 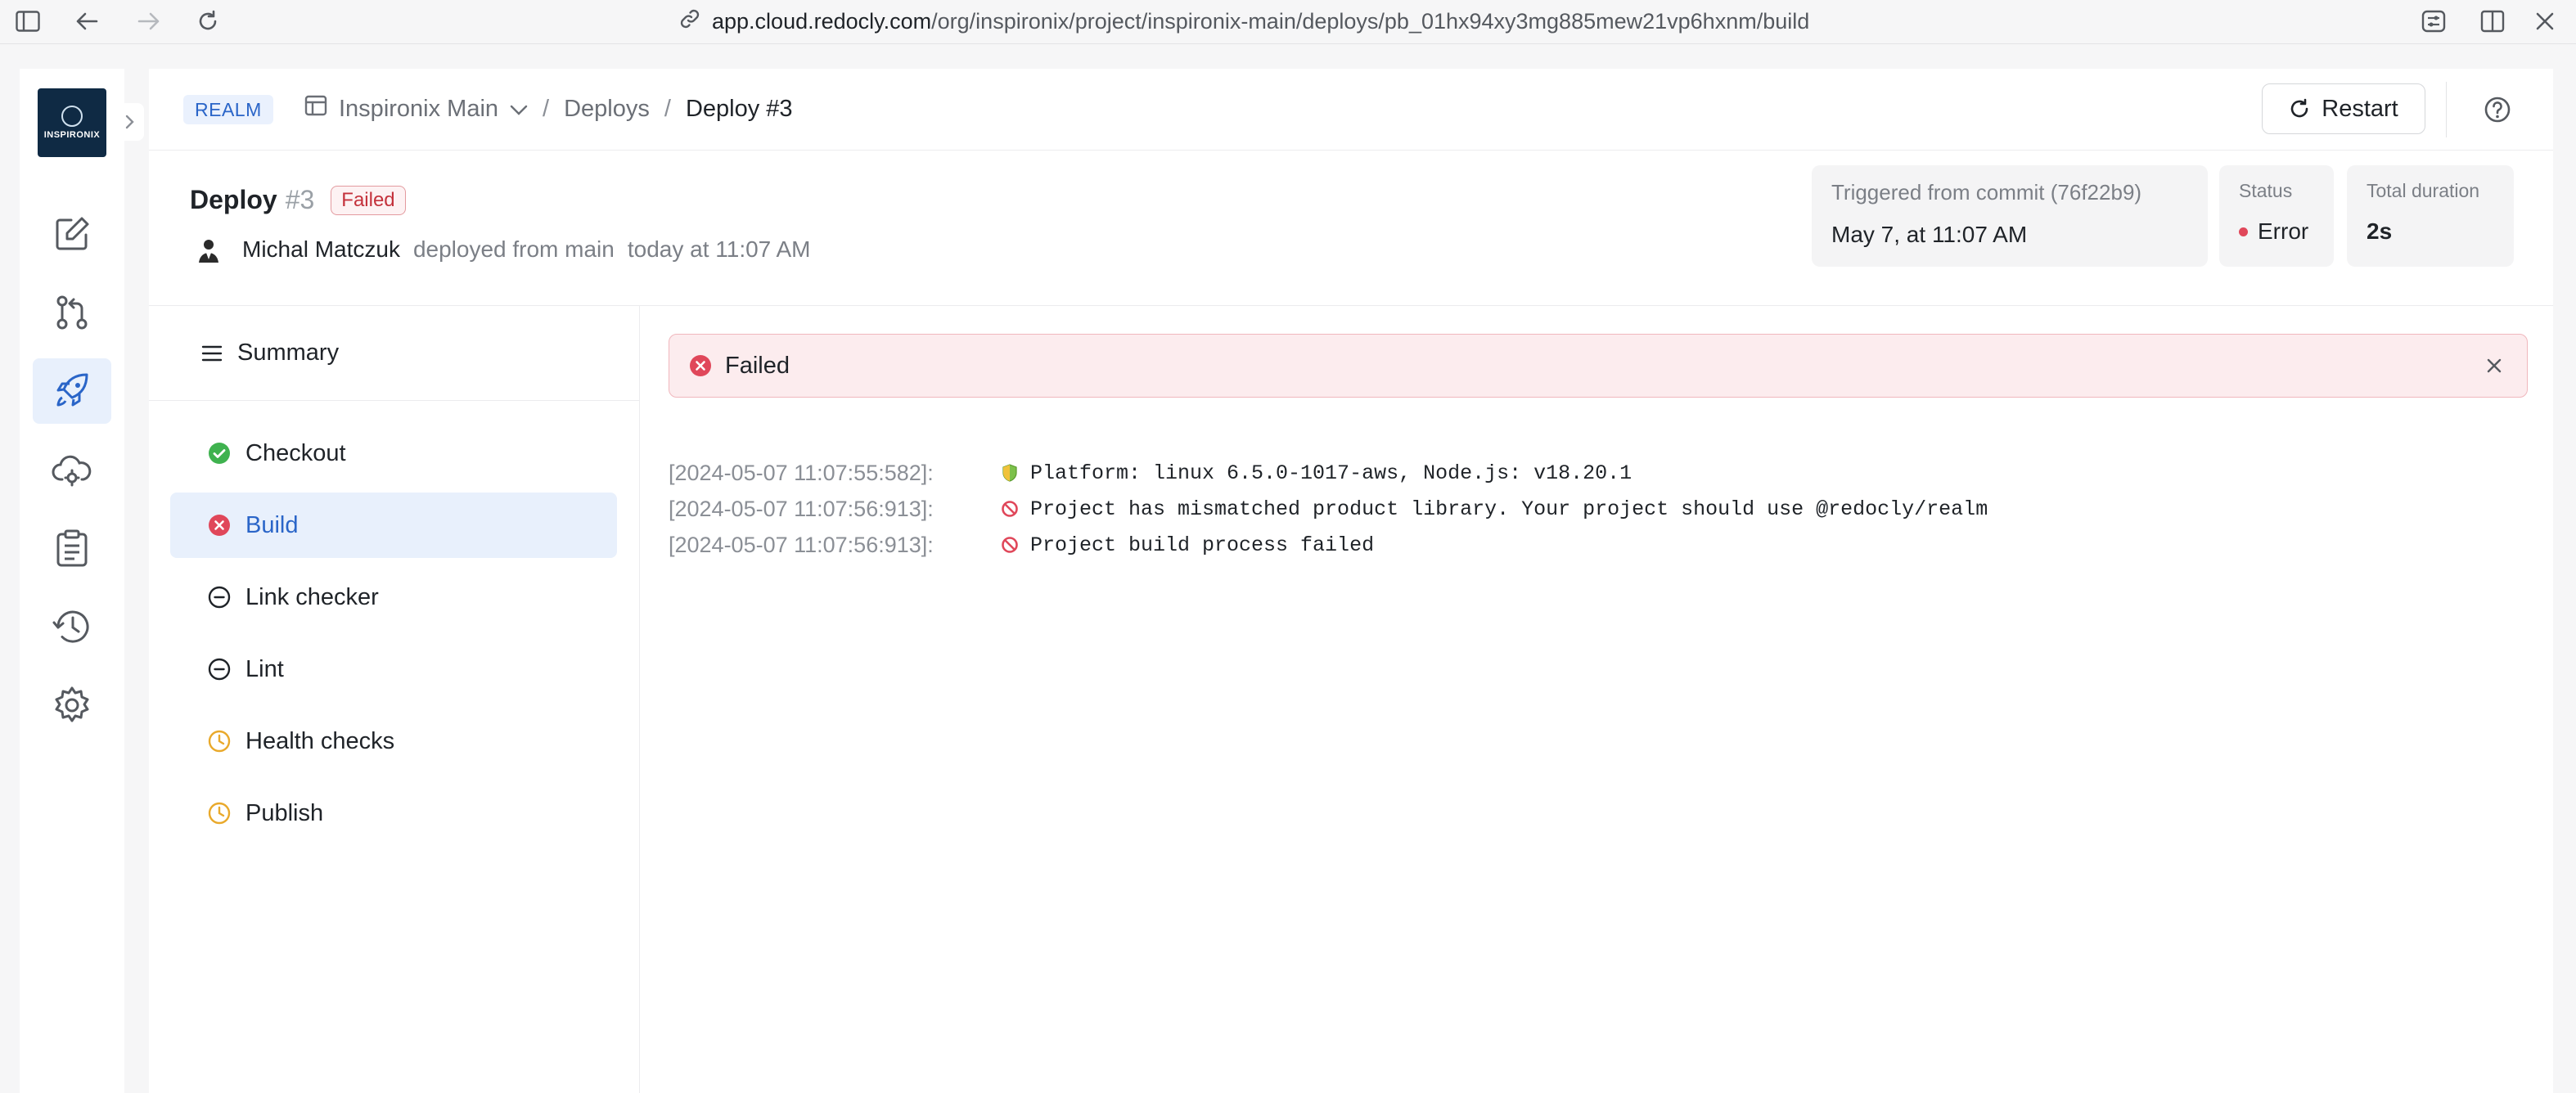 What do you see at coordinates (801, 472) in the screenshot?
I see `log-timestamp: [2024-05-07 11:07:55:582]:` at bounding box center [801, 472].